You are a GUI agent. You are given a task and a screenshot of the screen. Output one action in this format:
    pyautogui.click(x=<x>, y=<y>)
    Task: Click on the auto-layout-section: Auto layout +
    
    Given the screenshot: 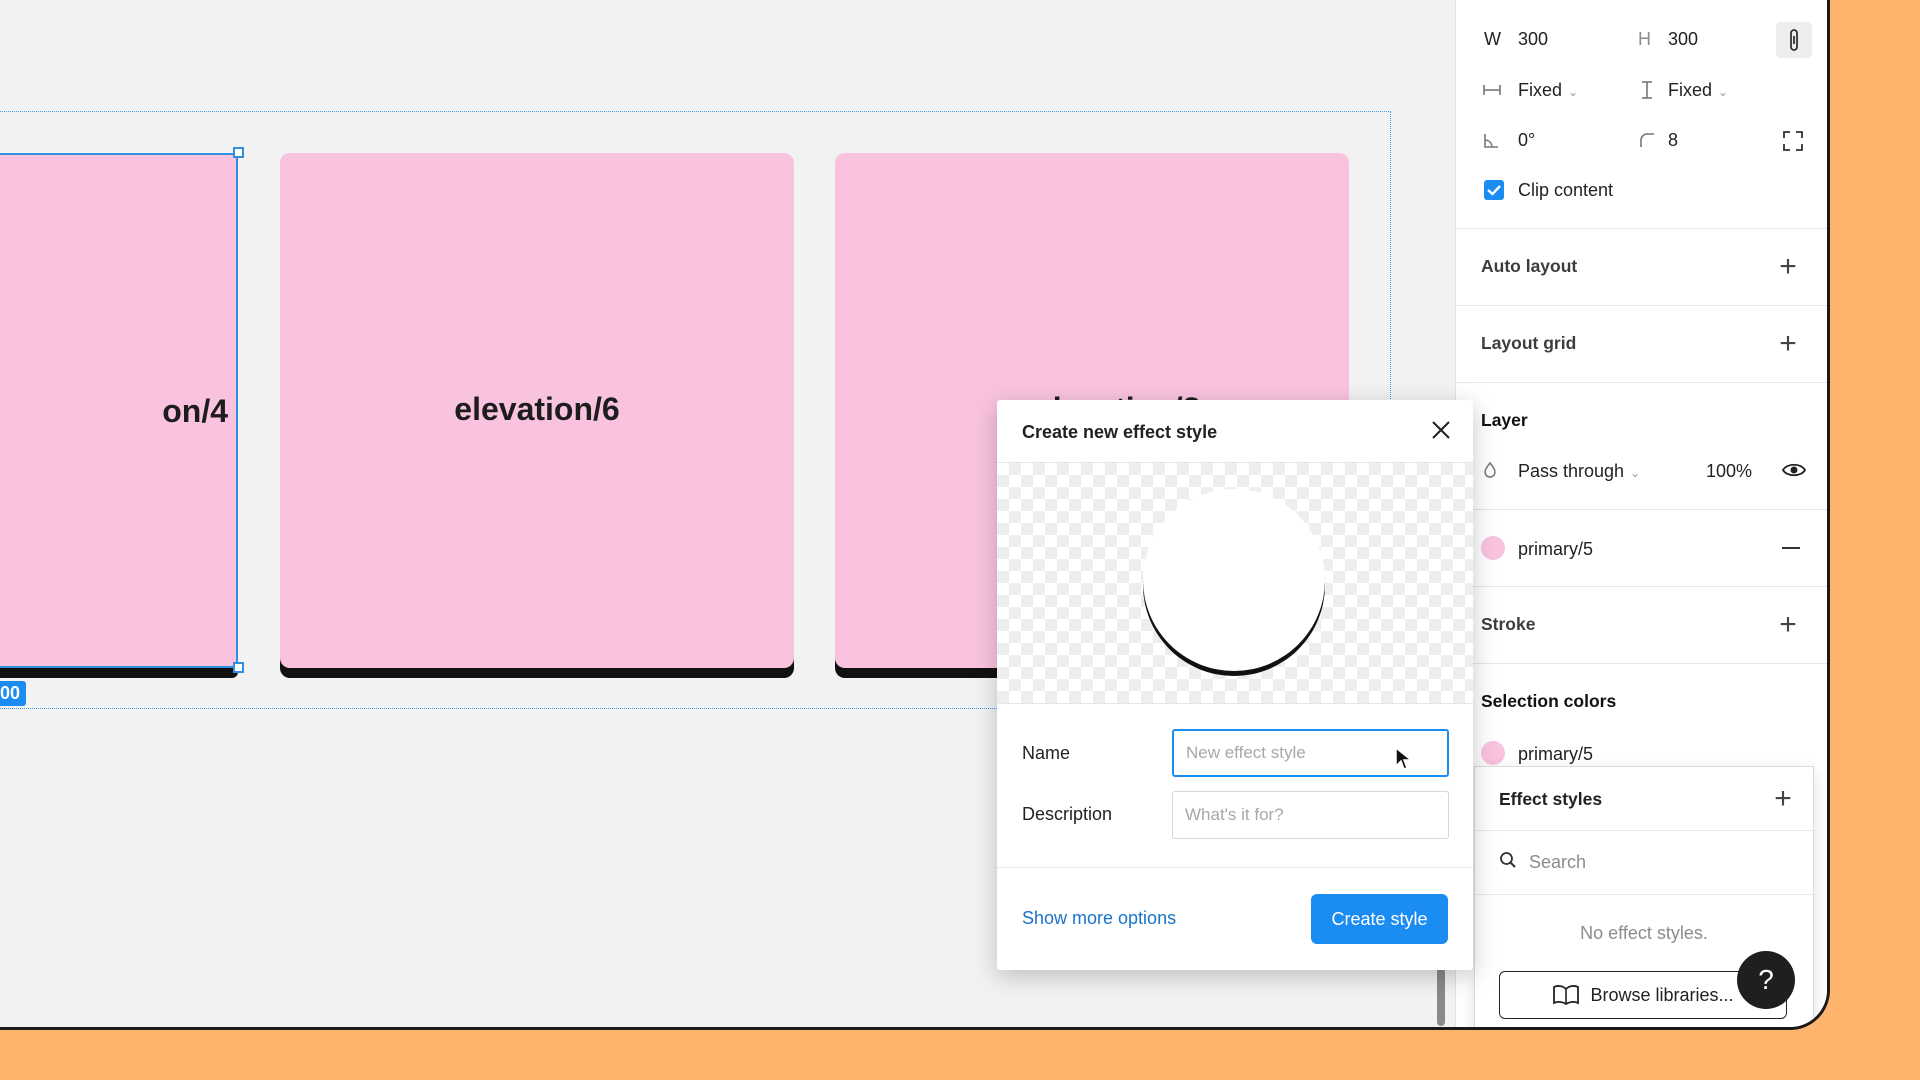 What is the action you would take?
    pyautogui.click(x=1641, y=266)
    